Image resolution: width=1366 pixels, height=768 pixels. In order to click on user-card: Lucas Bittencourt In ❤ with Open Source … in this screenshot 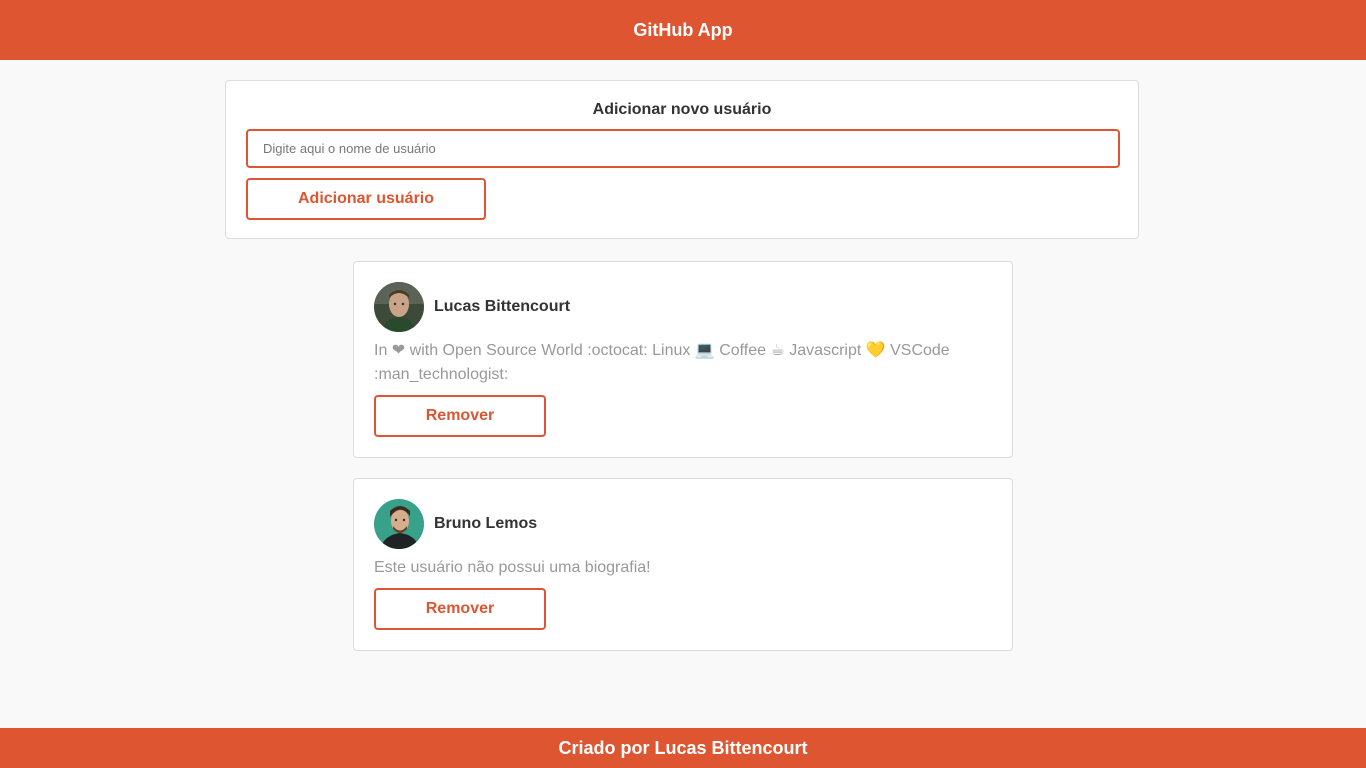, I will do `click(683, 359)`.